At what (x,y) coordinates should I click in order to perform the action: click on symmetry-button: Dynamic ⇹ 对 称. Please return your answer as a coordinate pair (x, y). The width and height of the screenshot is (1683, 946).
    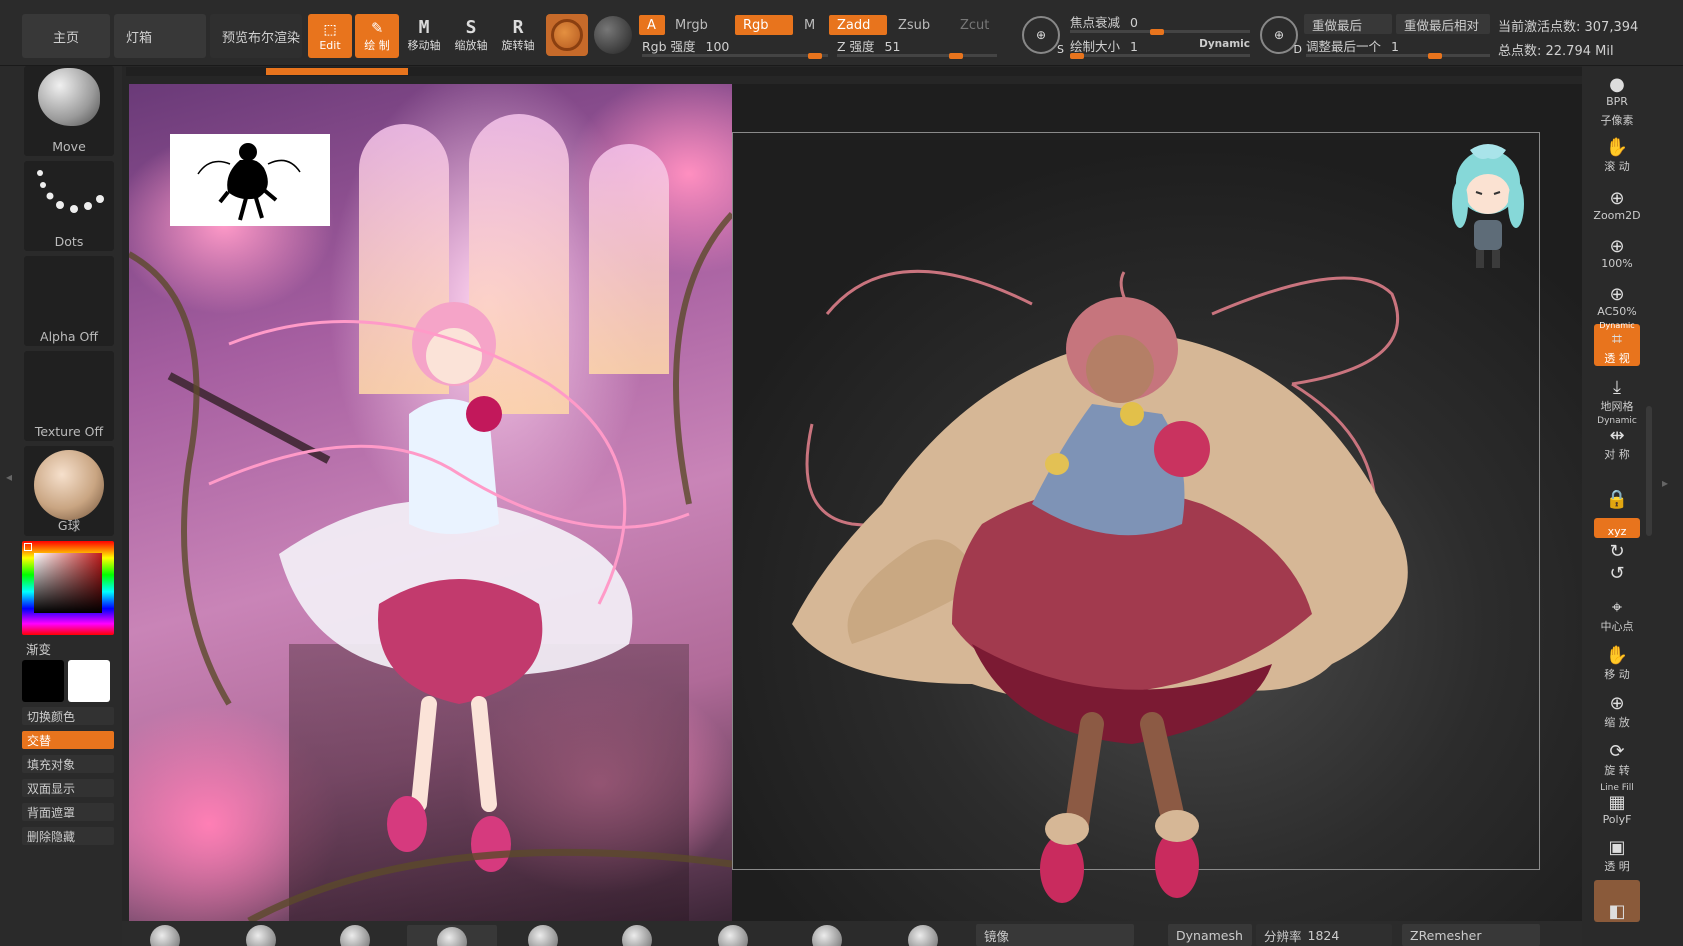
    Looking at the image, I should click on (1617, 439).